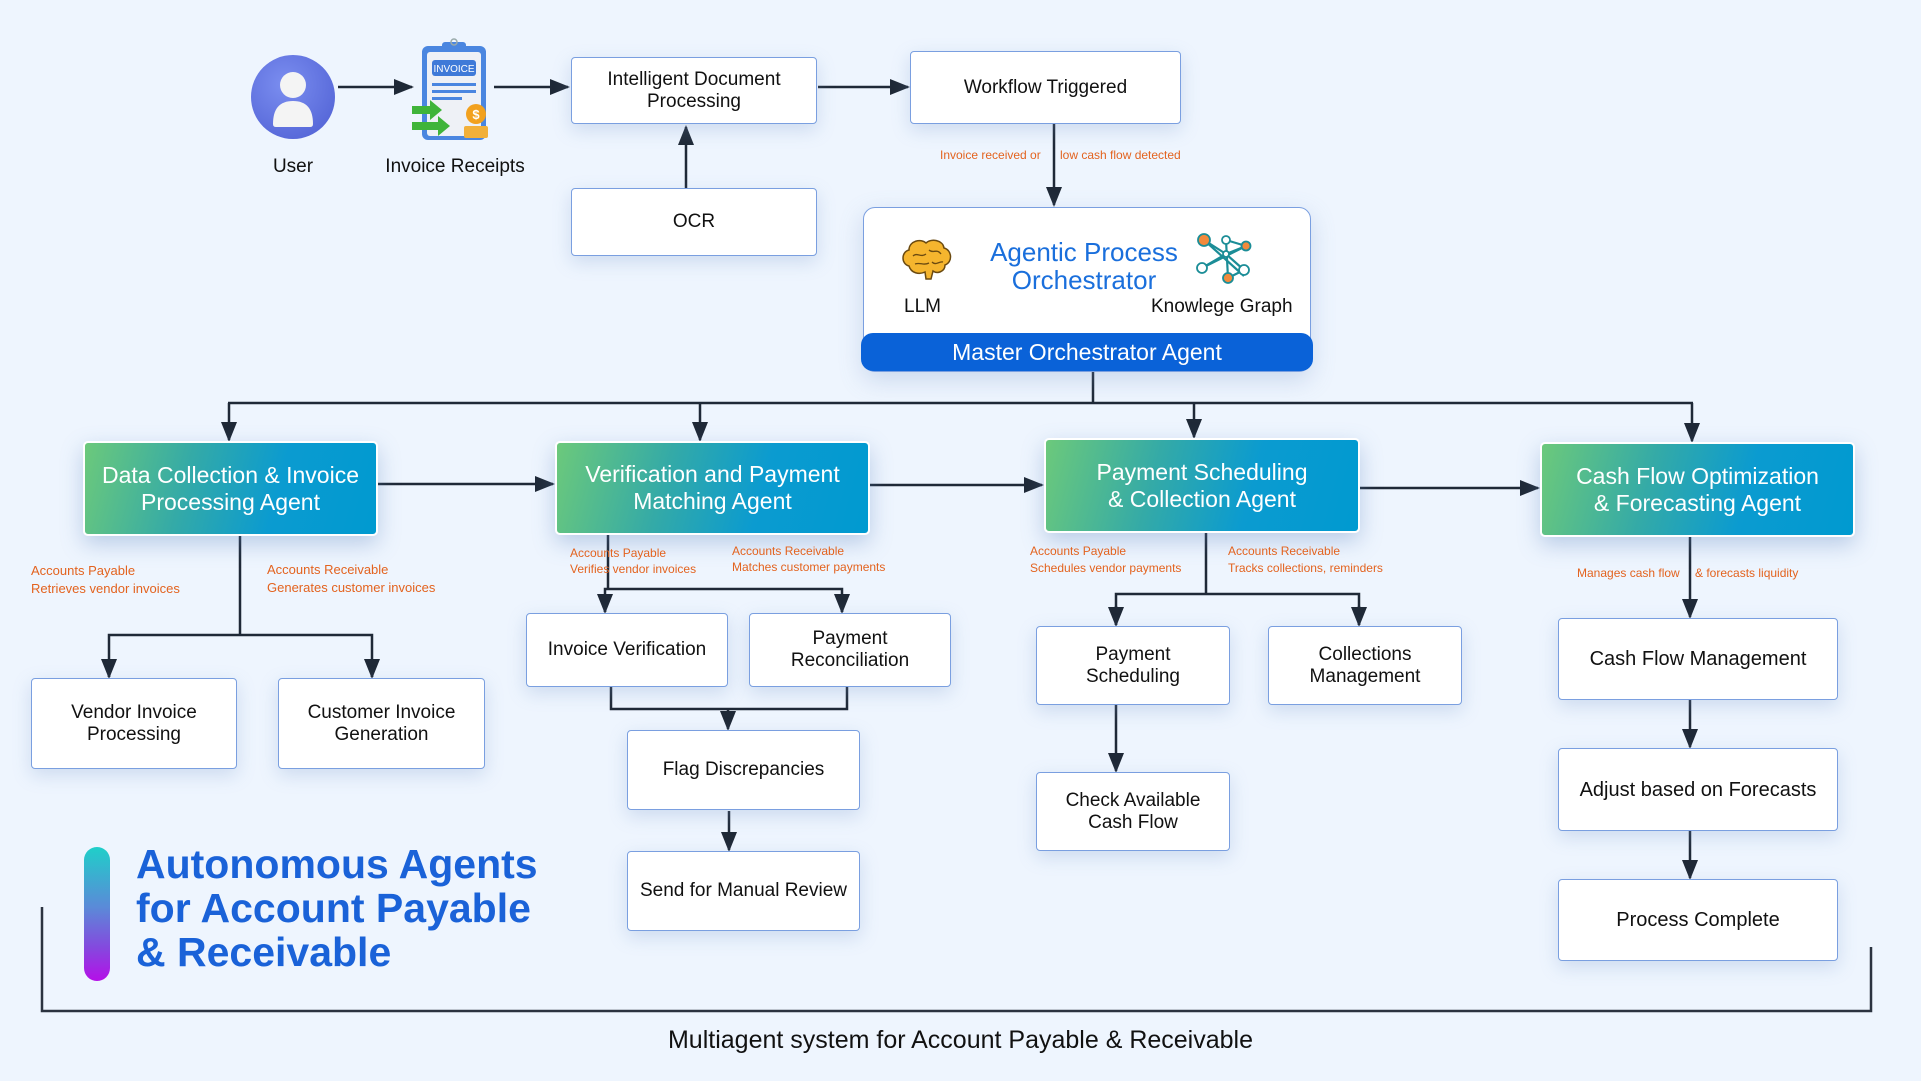 This screenshot has width=1921, height=1081. I want to click on agent1-branch, so click(240, 655).